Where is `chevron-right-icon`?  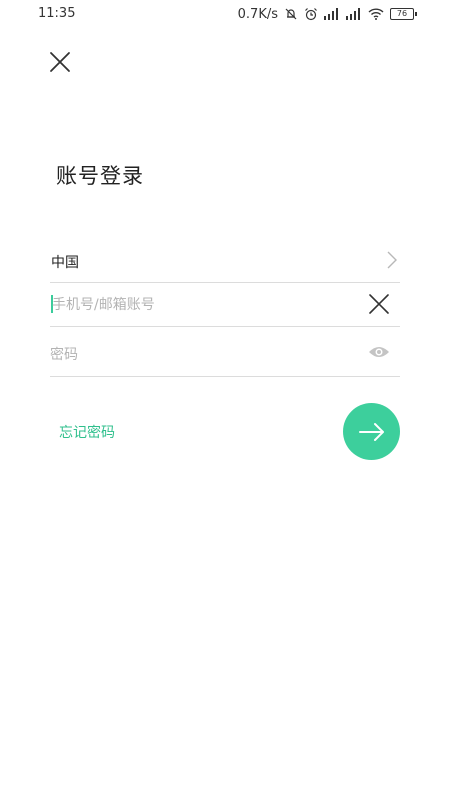
chevron-right-icon is located at coordinates (392, 260).